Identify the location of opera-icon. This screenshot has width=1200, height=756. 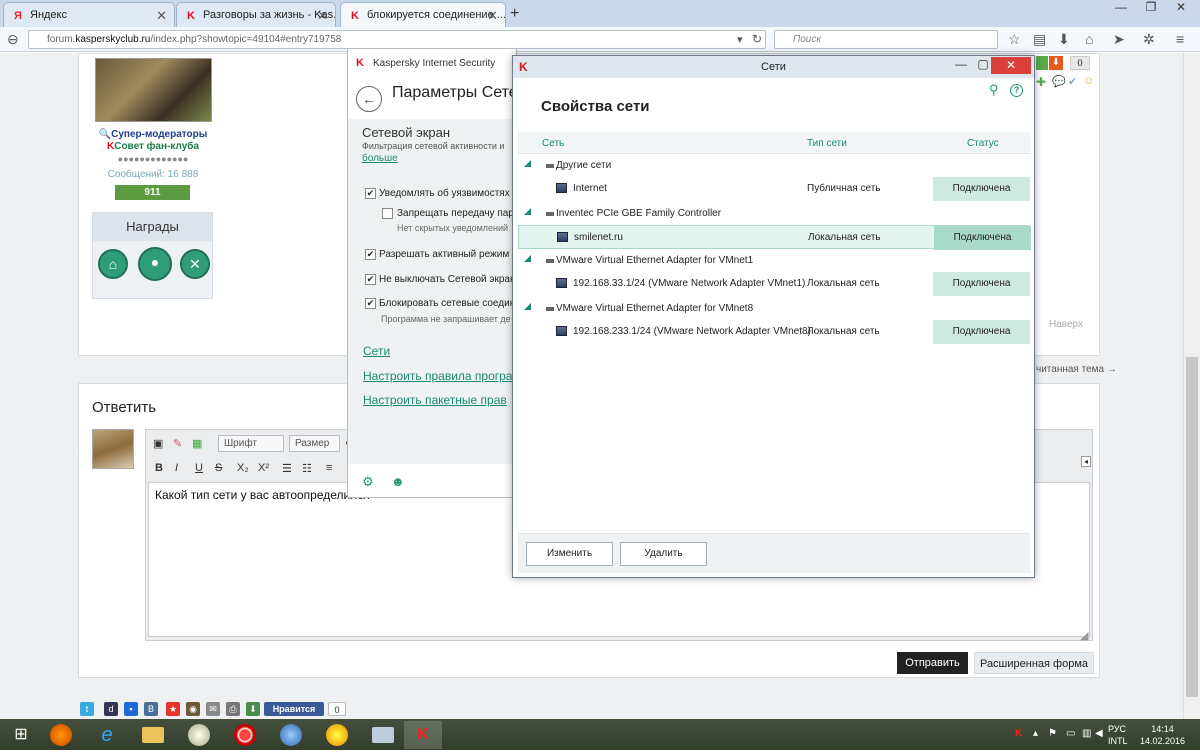
(245, 735).